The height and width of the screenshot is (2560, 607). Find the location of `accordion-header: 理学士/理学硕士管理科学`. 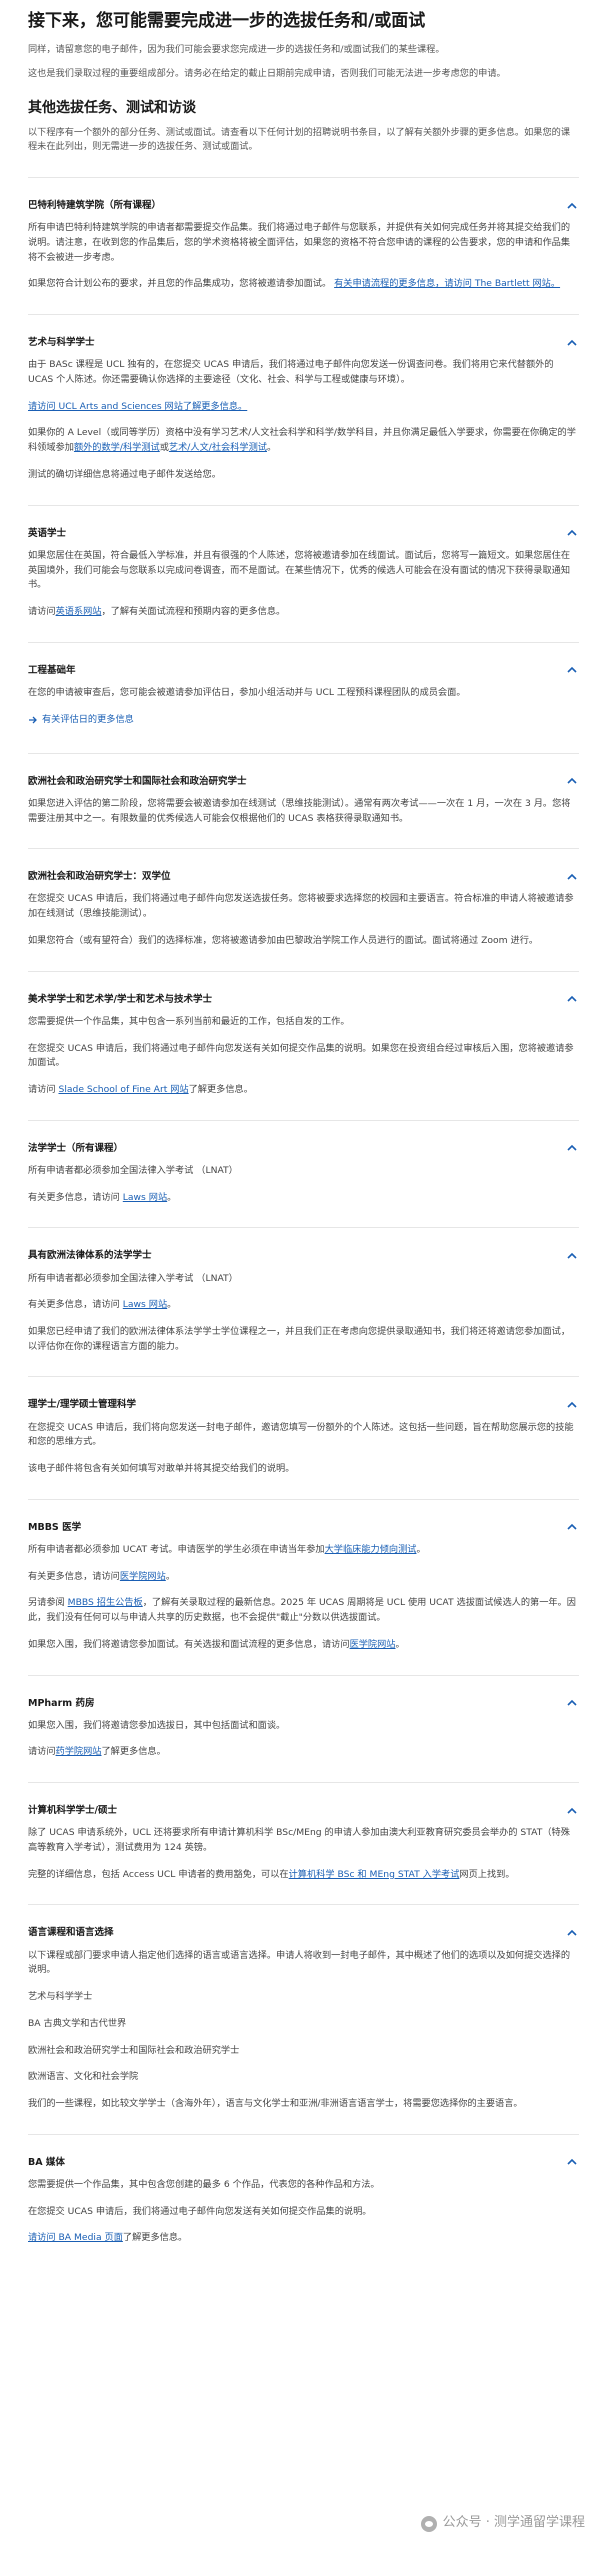

accordion-header: 理学士/理学硕士管理科学 is located at coordinates (303, 1404).